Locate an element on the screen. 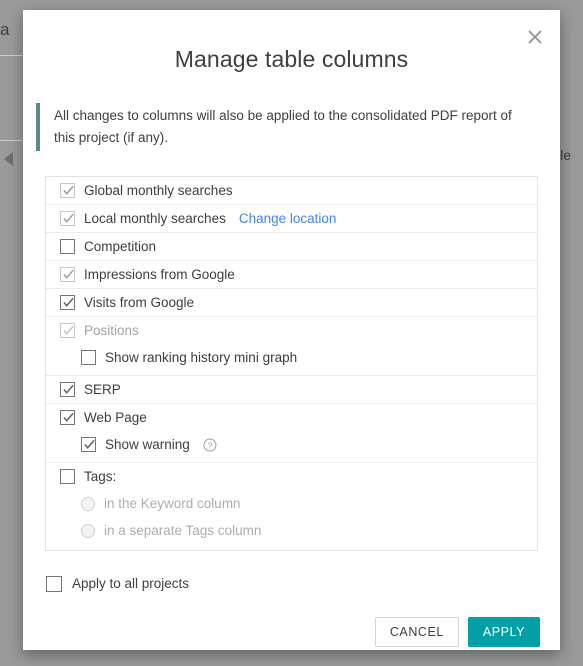  table-row: Visits from Google is located at coordinates (291, 303).